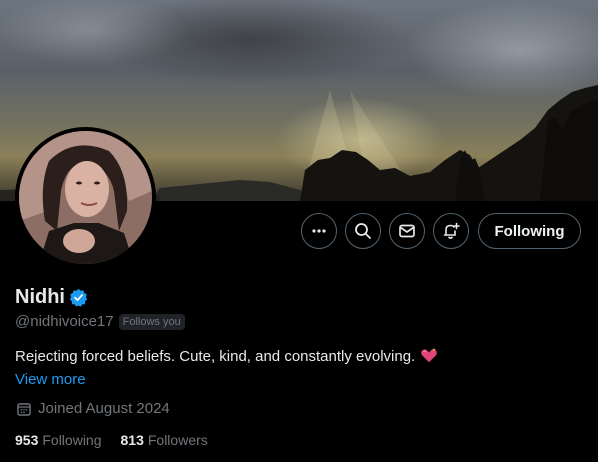 The height and width of the screenshot is (462, 598). I want to click on notifications-button, so click(451, 231).